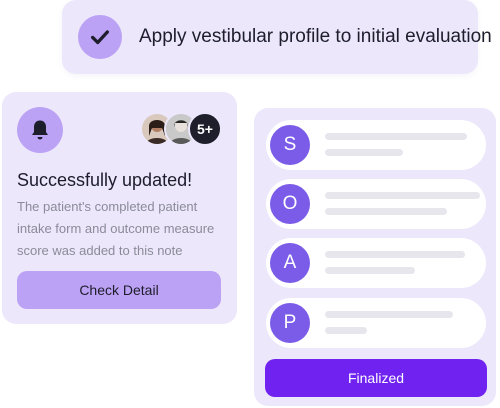  I want to click on avatar-group: 5+, so click(181, 129).